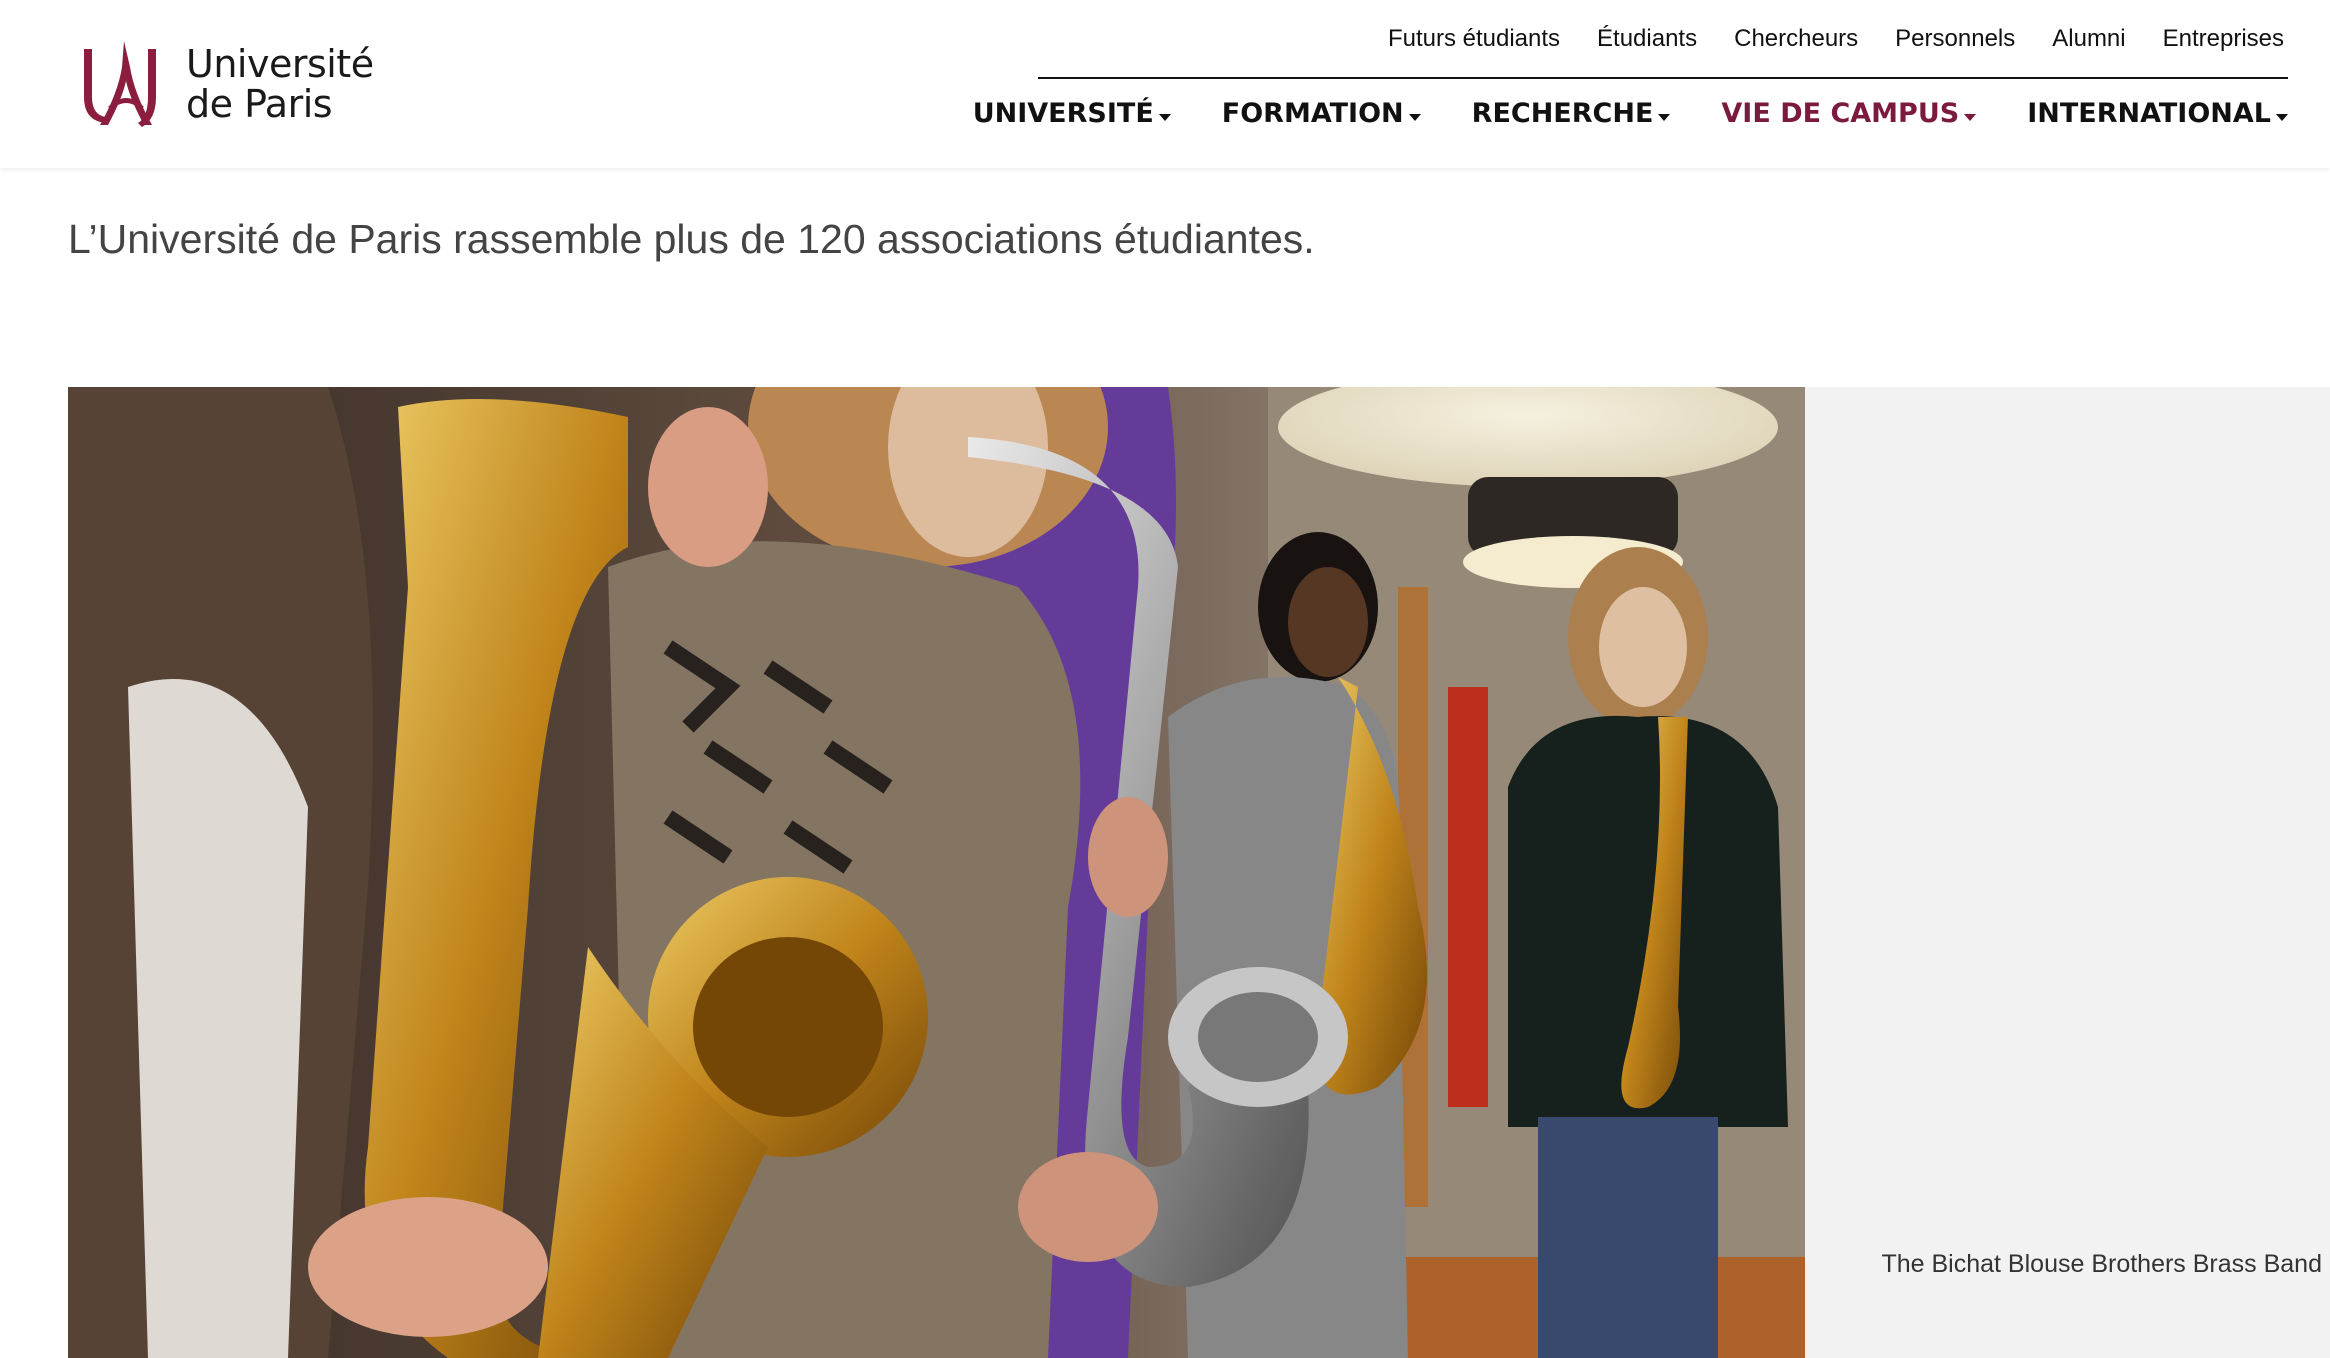 This screenshot has width=2330, height=1358. What do you see at coordinates (1796, 39) in the screenshot?
I see `utility-link-chercheurs: Chercheurs` at bounding box center [1796, 39].